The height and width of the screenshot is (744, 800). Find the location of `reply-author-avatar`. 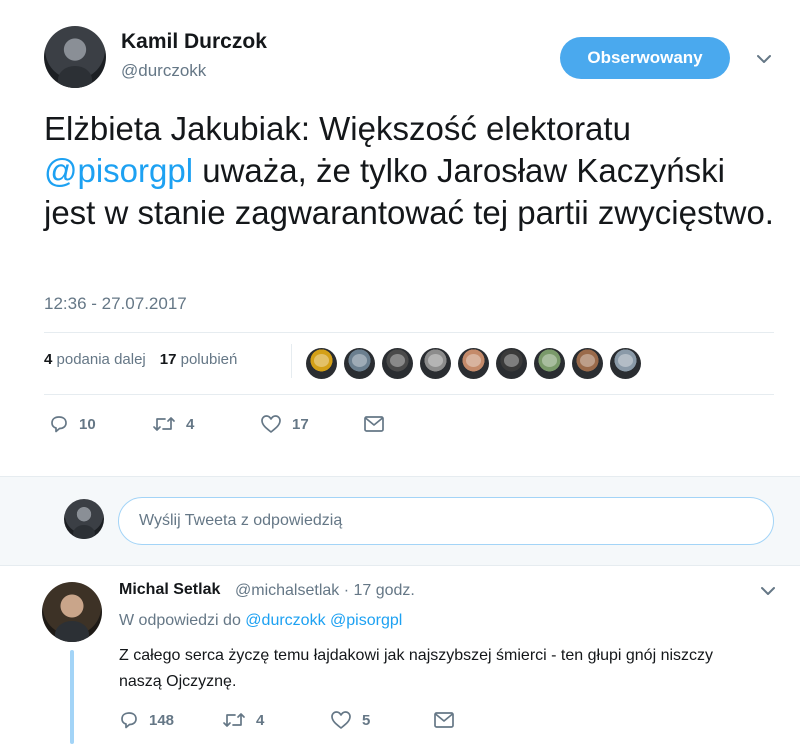

reply-author-avatar is located at coordinates (72, 612).